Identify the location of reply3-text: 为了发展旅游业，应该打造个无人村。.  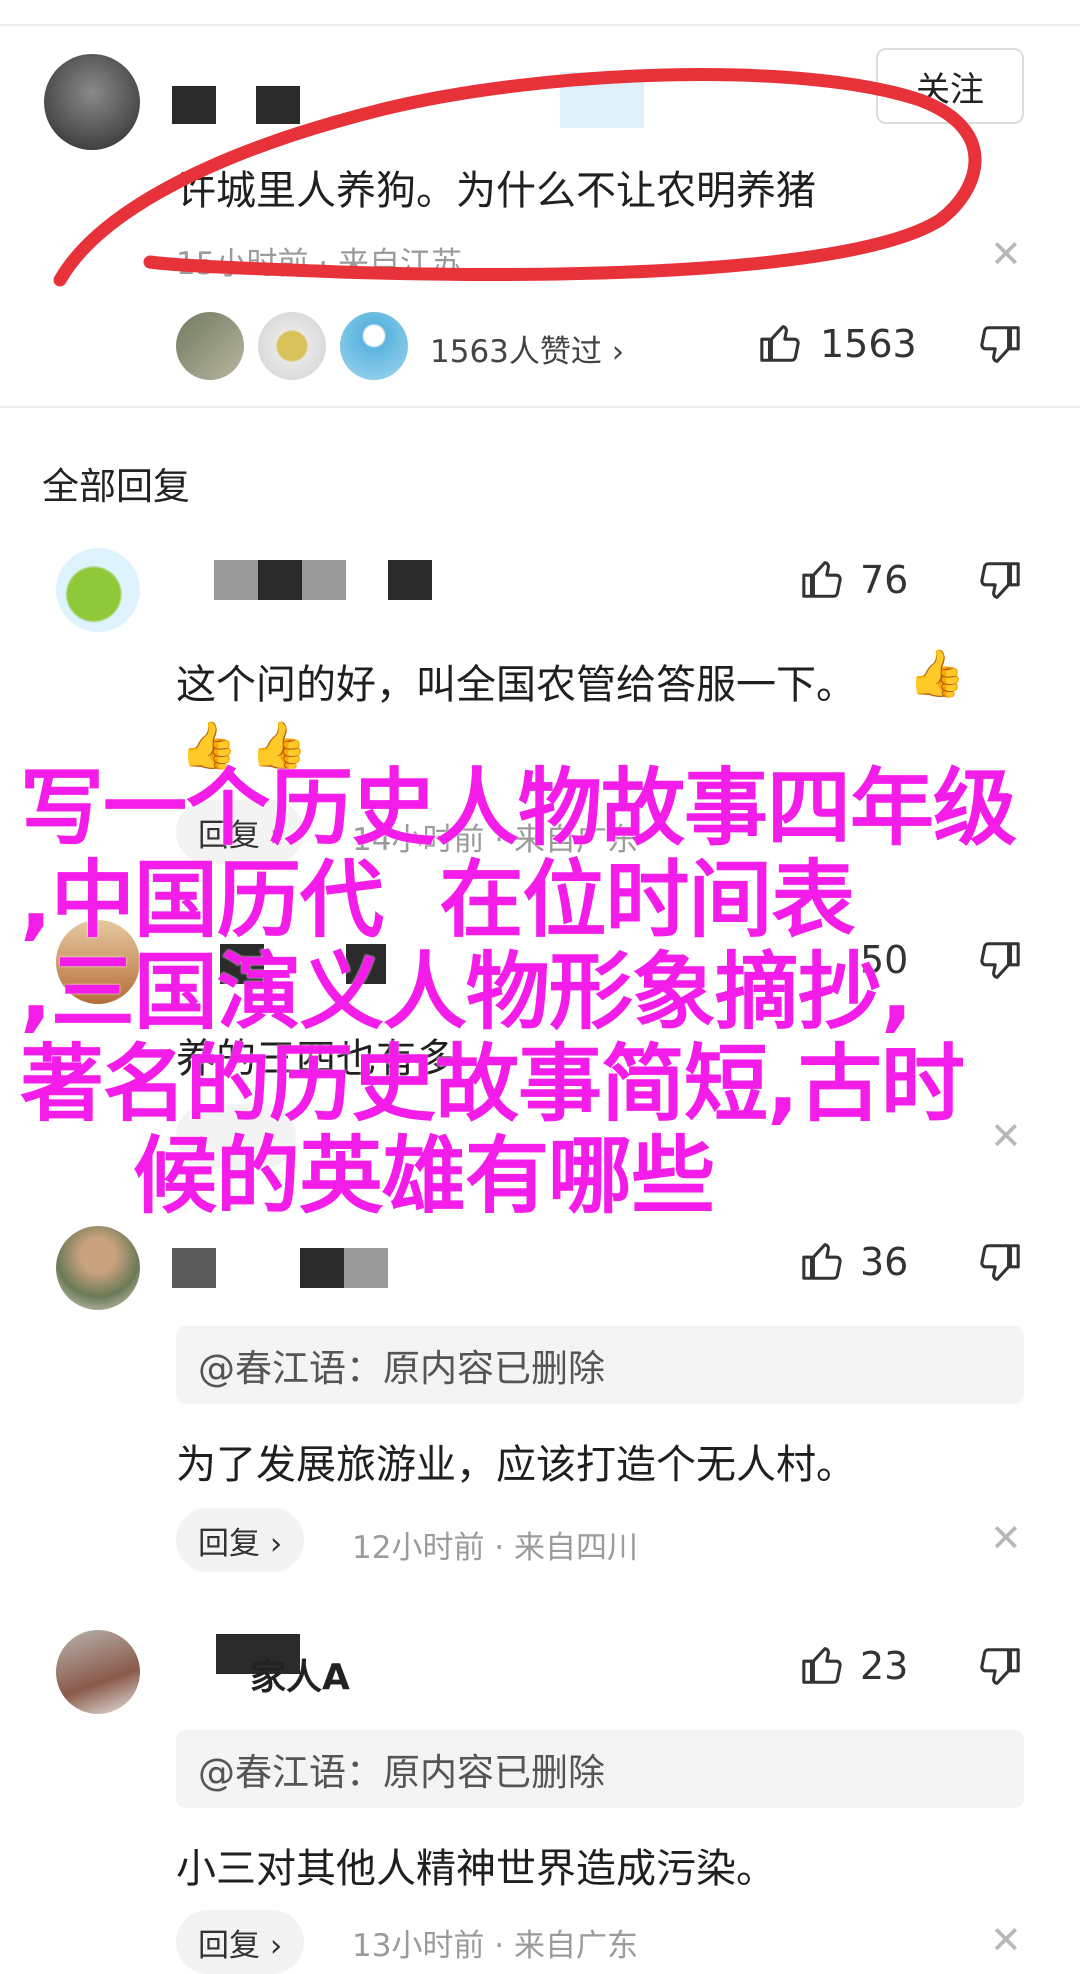
(516, 1465).